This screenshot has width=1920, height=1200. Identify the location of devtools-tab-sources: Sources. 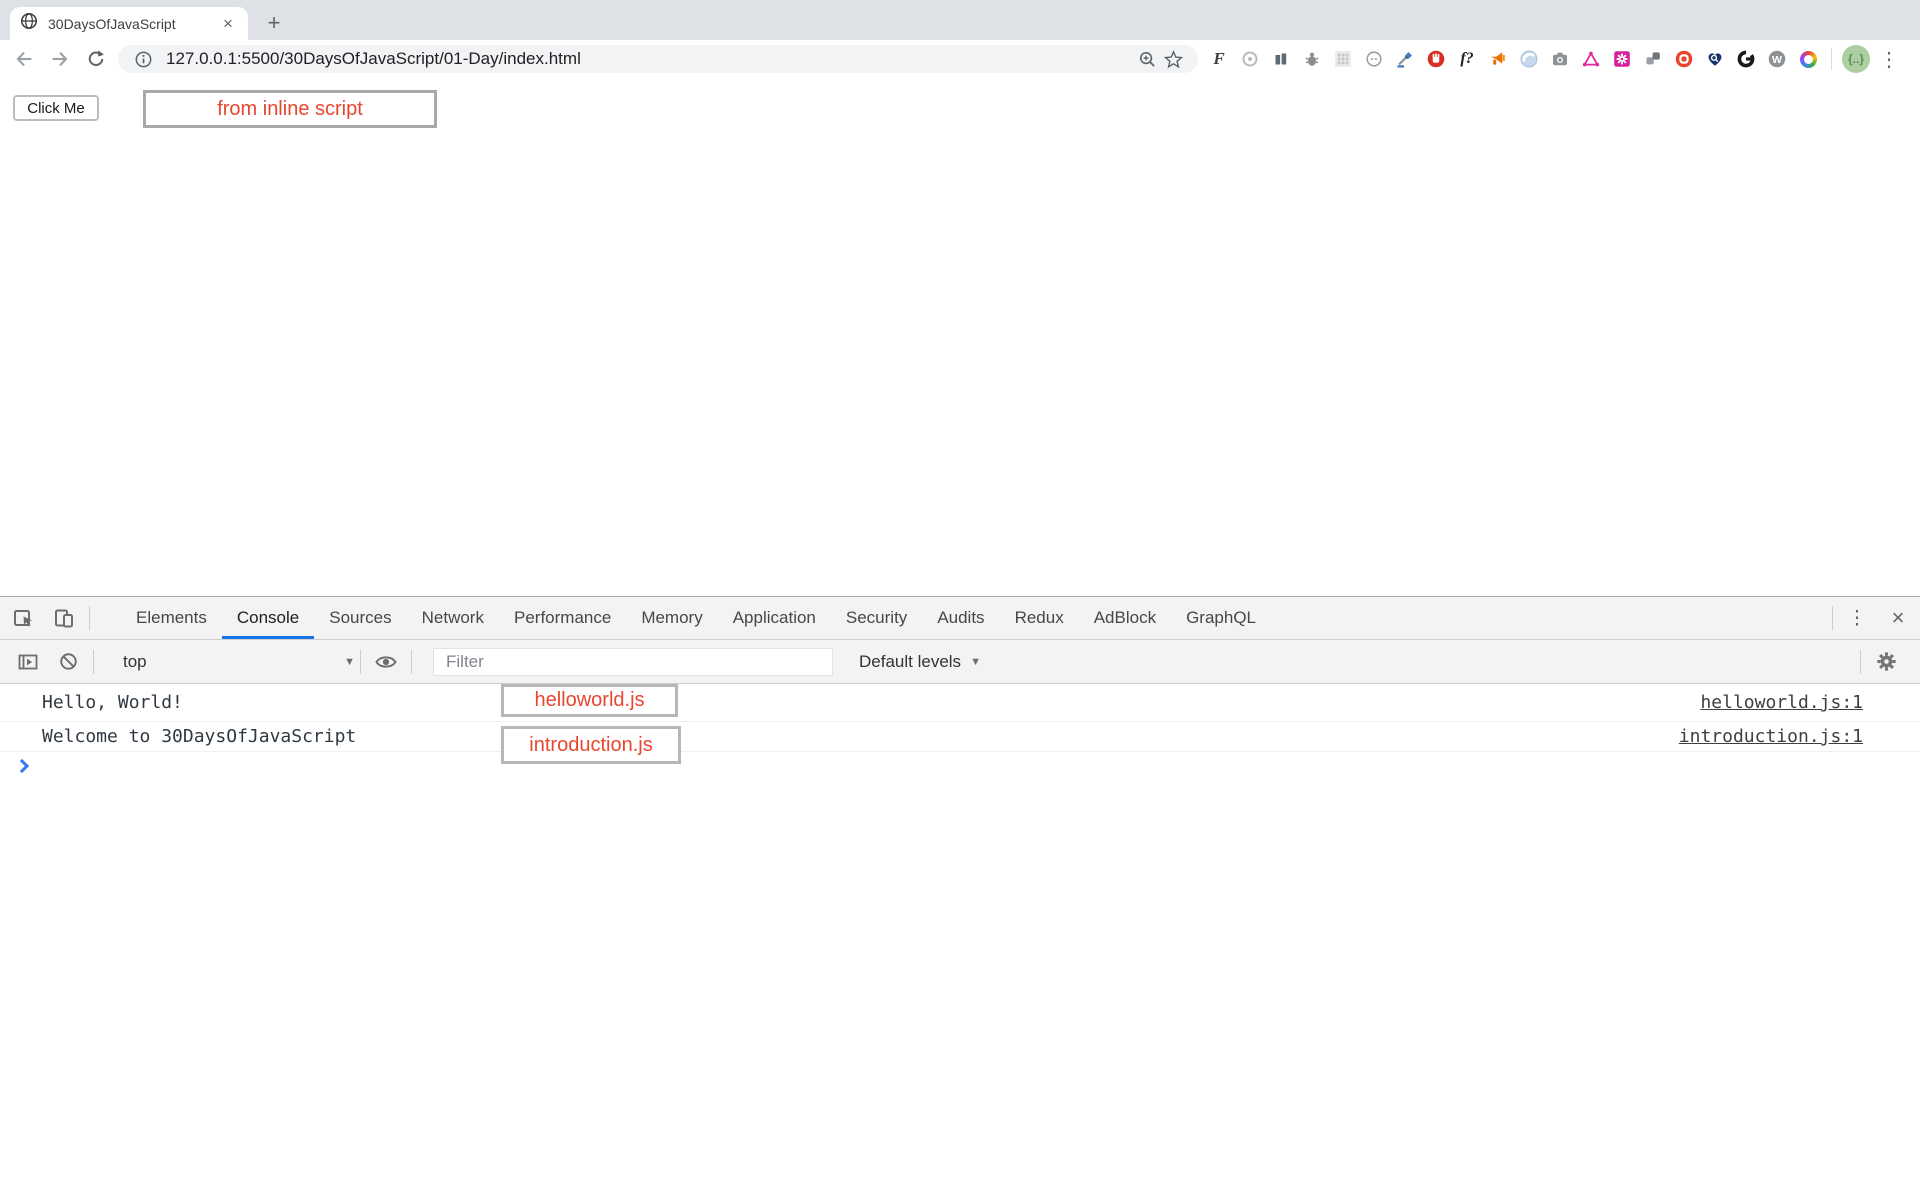
(360, 618).